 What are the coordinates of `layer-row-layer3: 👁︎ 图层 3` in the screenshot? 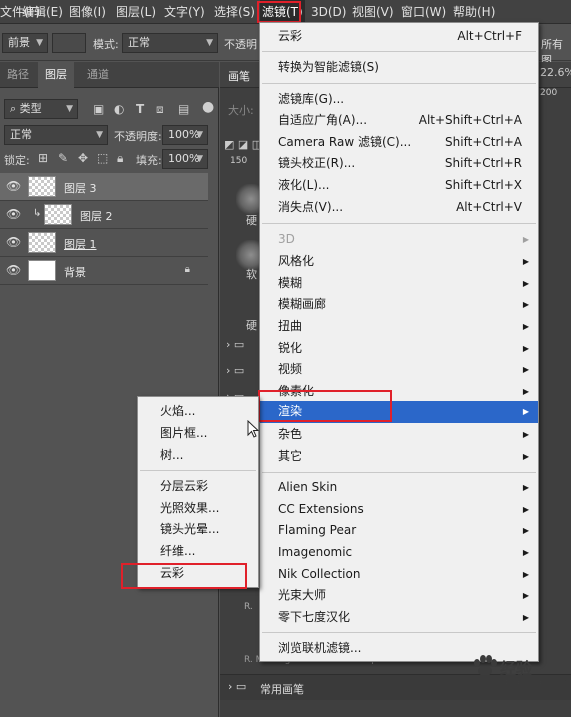 It's located at (104, 187).